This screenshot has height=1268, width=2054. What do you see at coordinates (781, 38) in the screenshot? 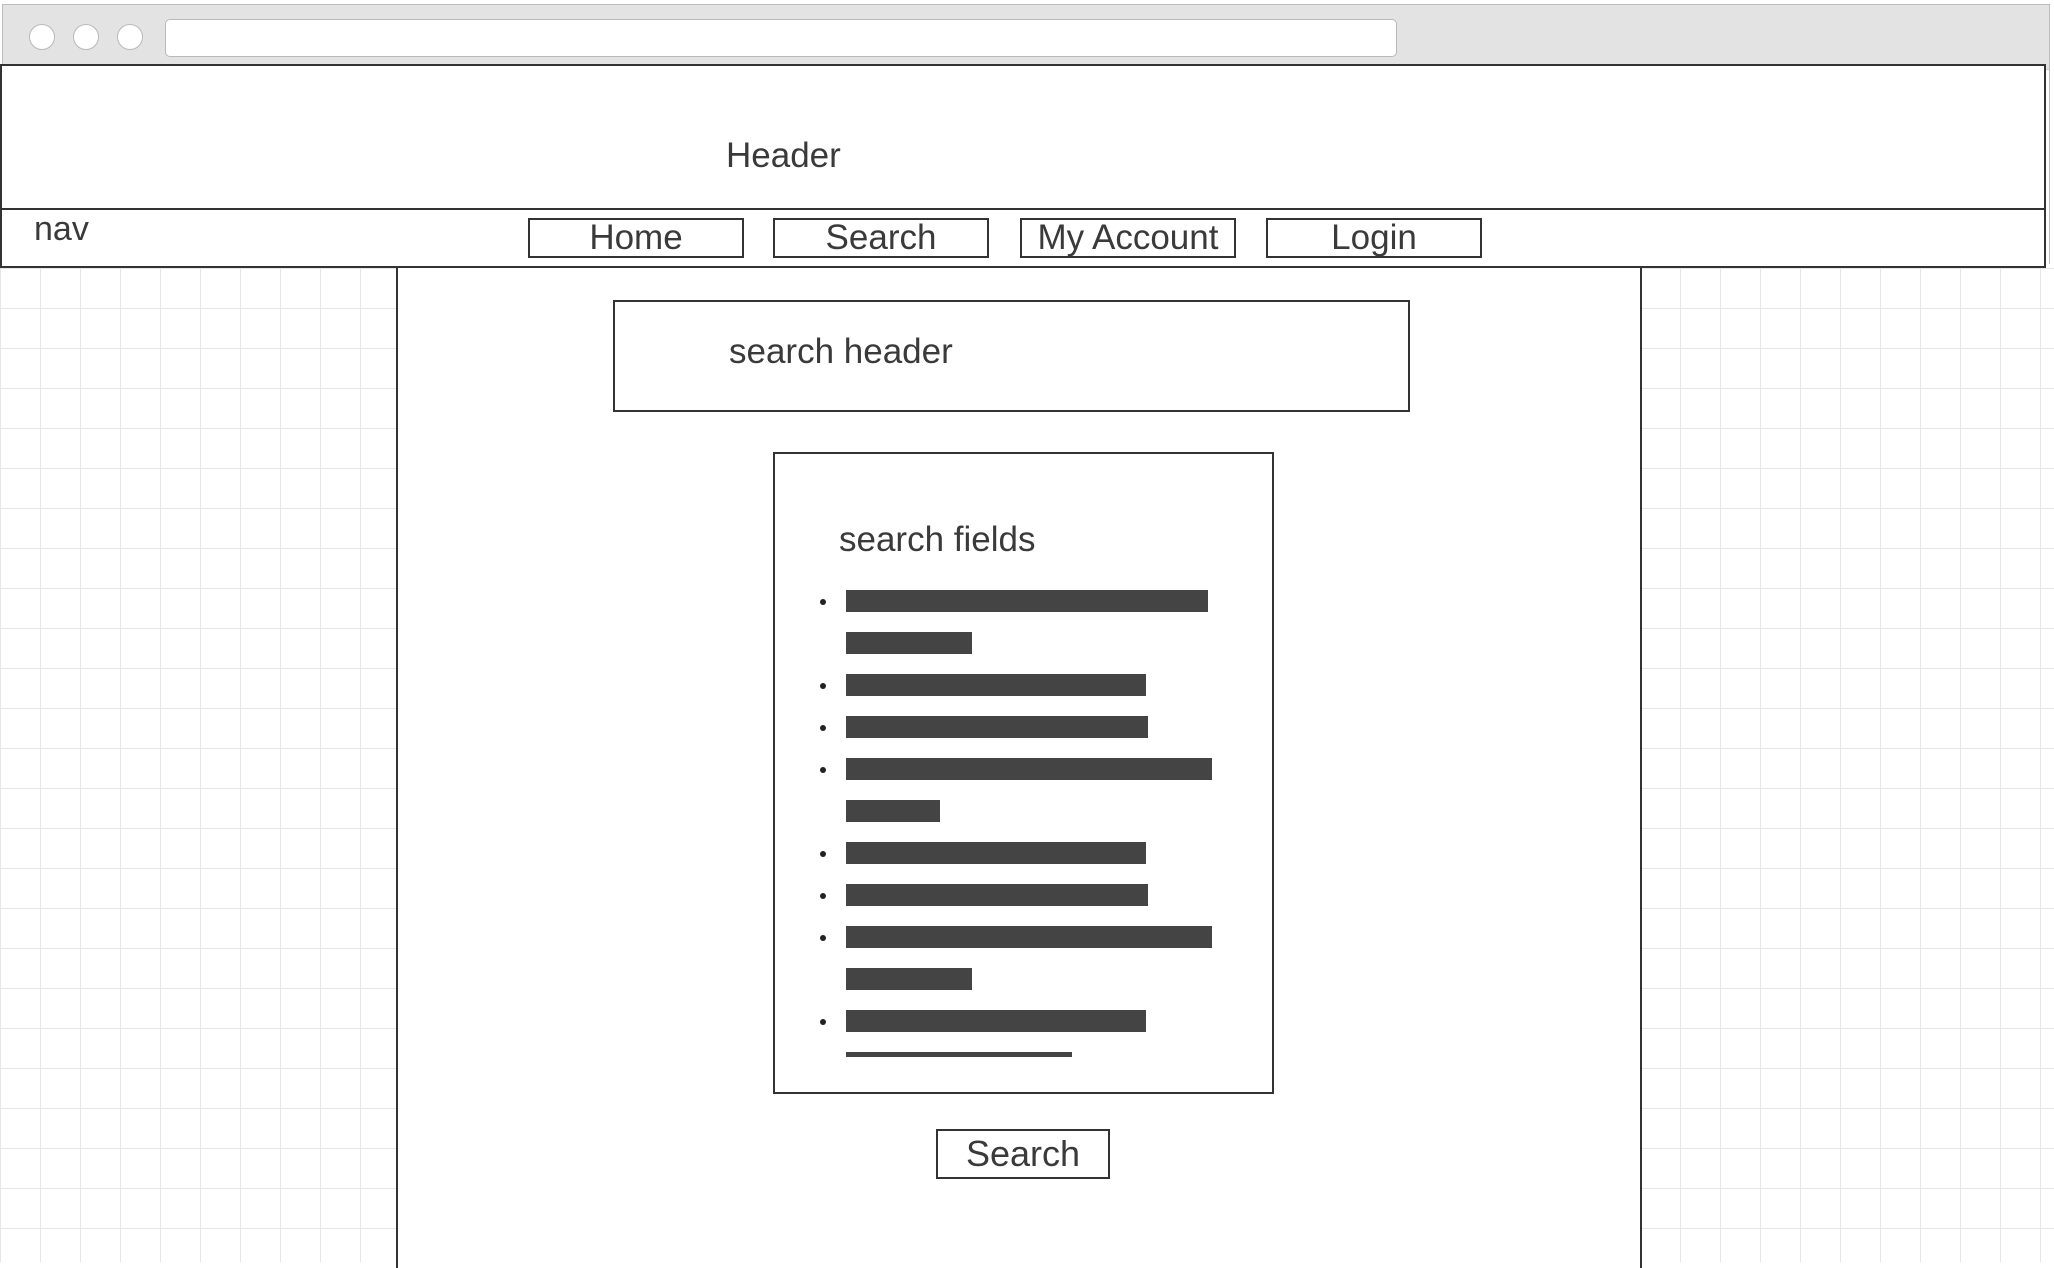
I see `address-bar` at bounding box center [781, 38].